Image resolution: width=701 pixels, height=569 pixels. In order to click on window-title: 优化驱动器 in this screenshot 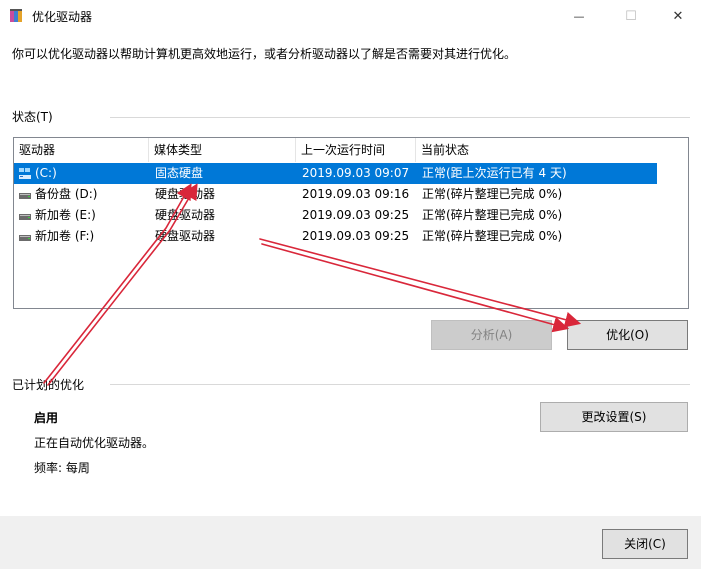, I will do `click(62, 17)`.